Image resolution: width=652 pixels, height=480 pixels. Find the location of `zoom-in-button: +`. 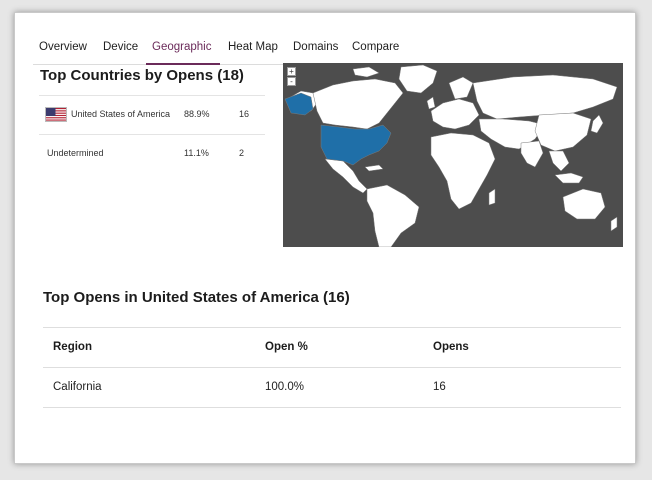

zoom-in-button: + is located at coordinates (291, 71).